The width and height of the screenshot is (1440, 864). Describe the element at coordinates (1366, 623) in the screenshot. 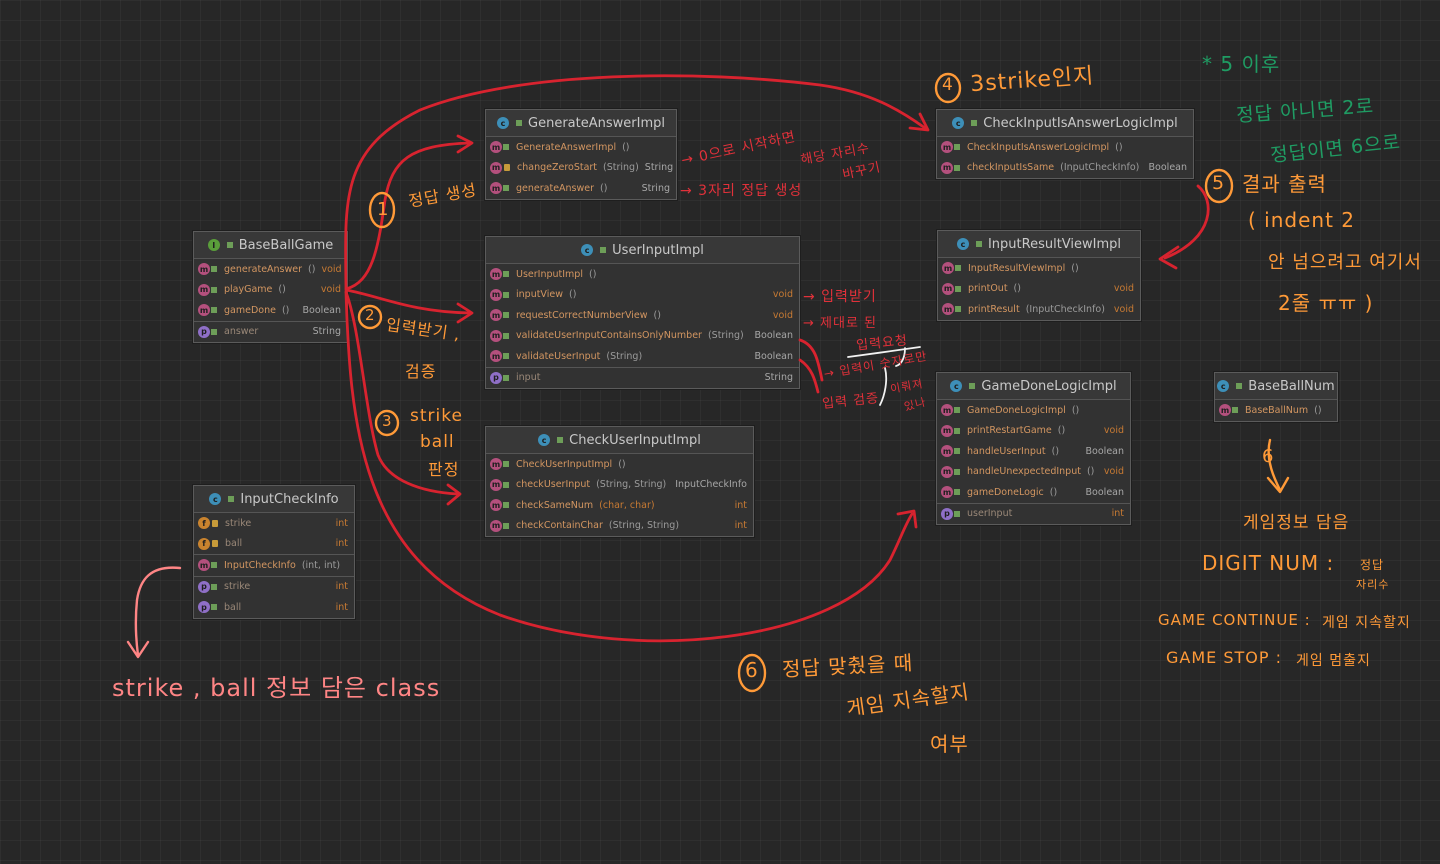

I see `game-continue-desc: 게임 지속할지` at that location.